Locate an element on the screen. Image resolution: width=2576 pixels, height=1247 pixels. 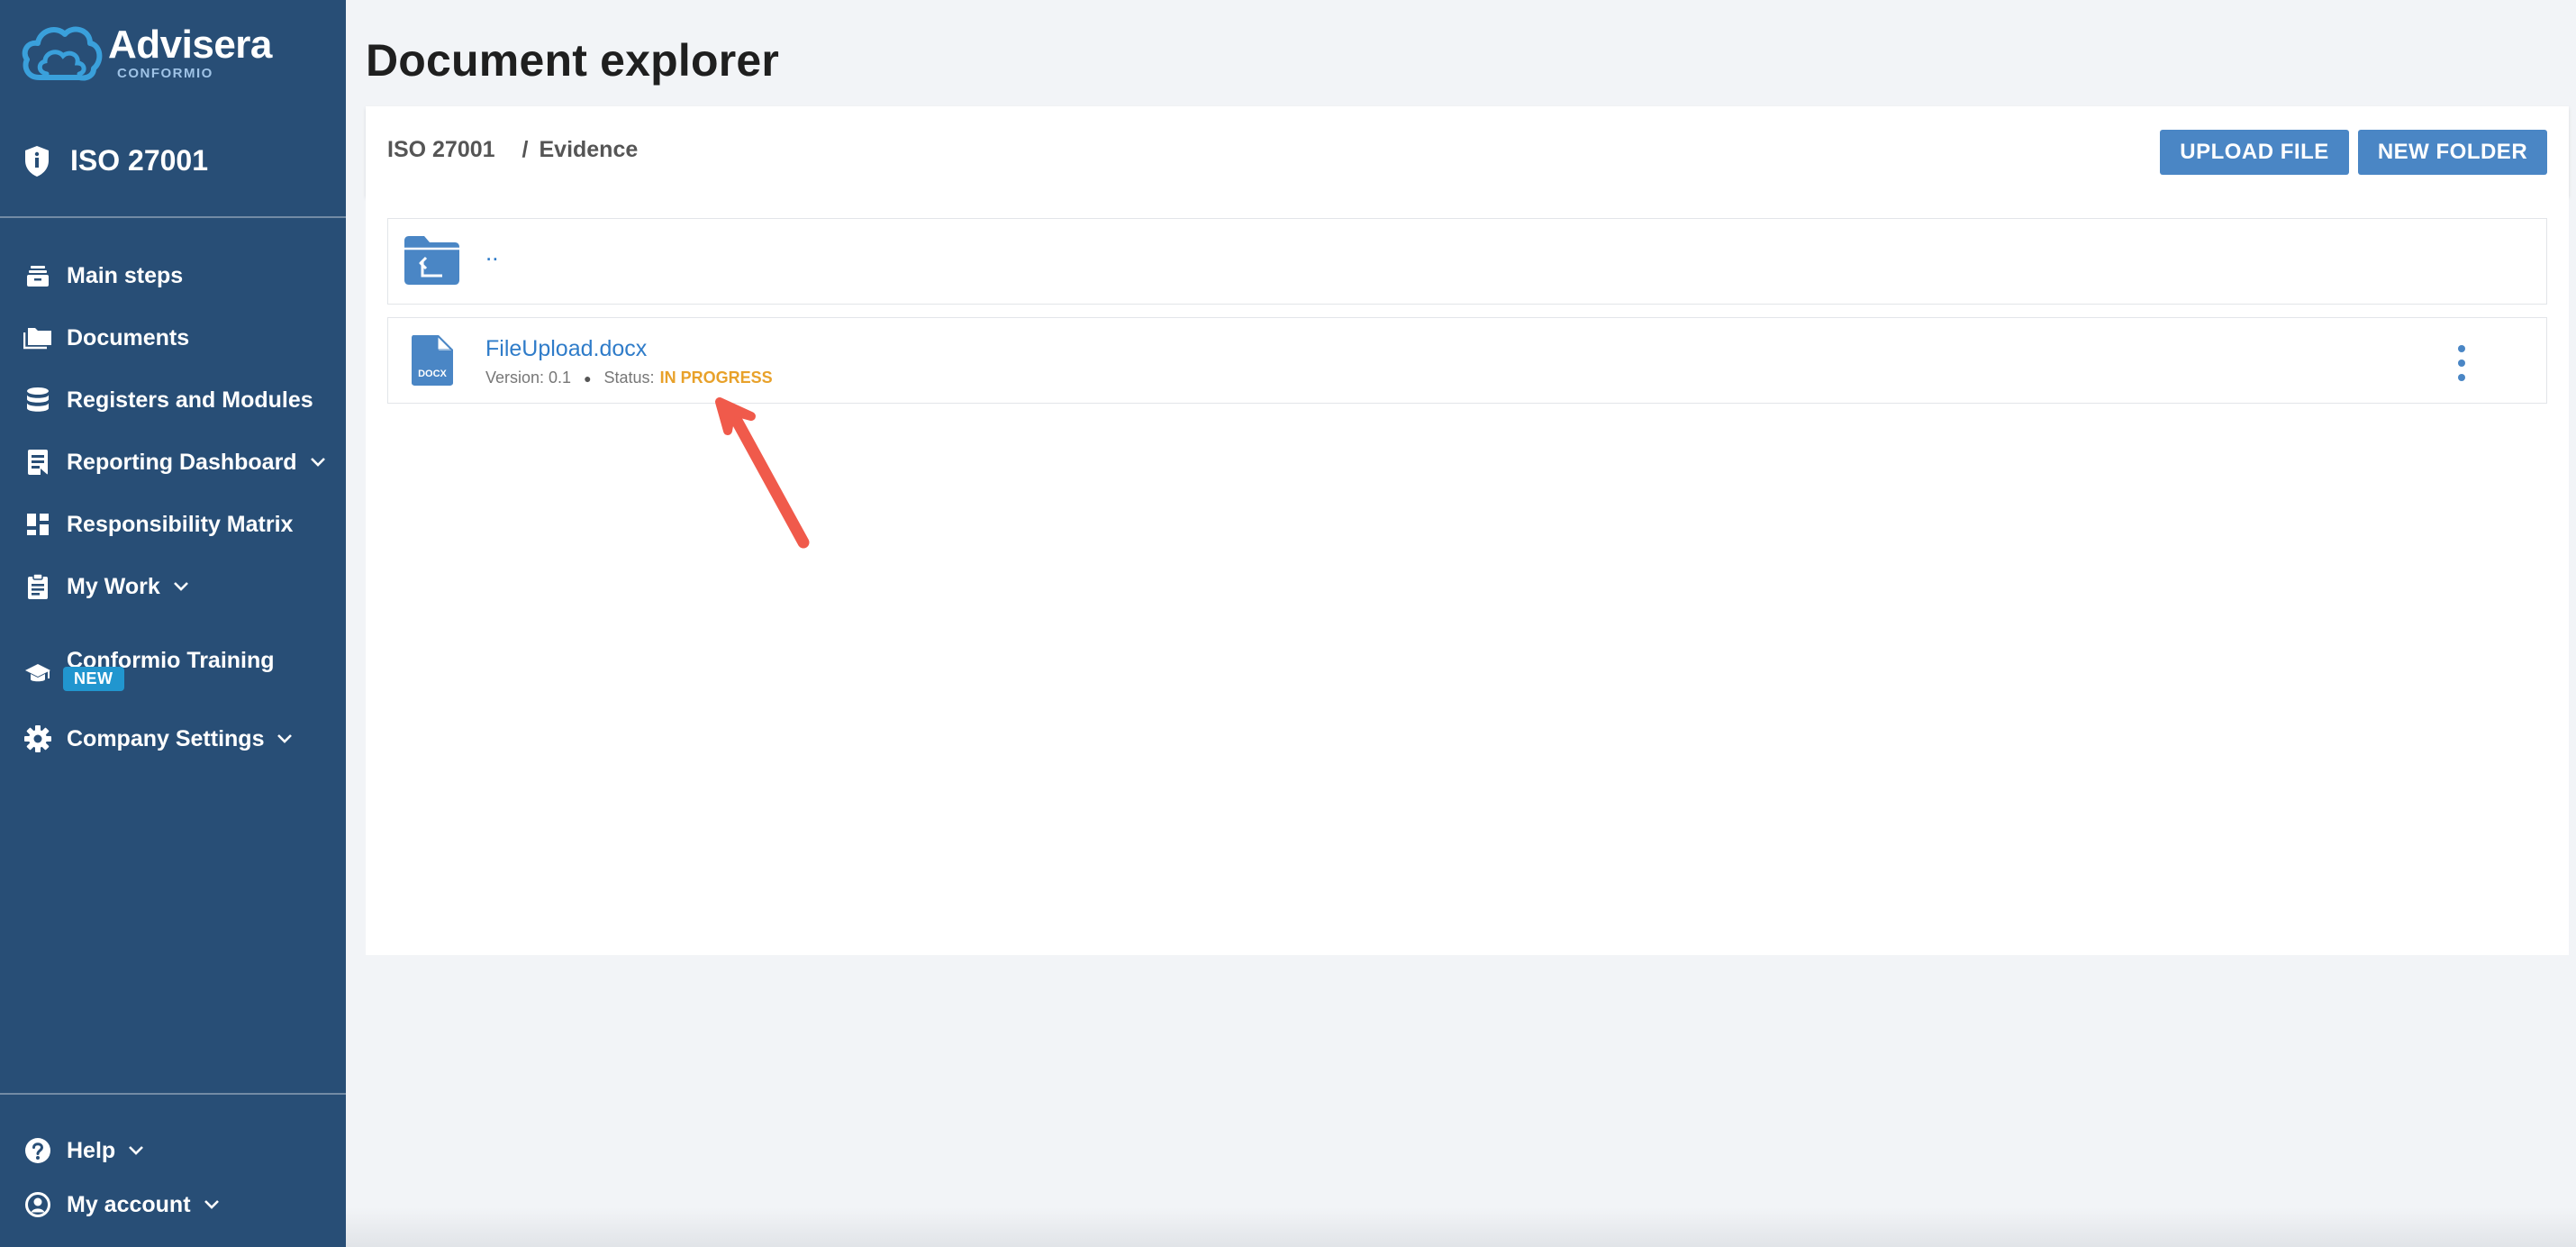
file-name-link: FileUpload.docx is located at coordinates (566, 349).